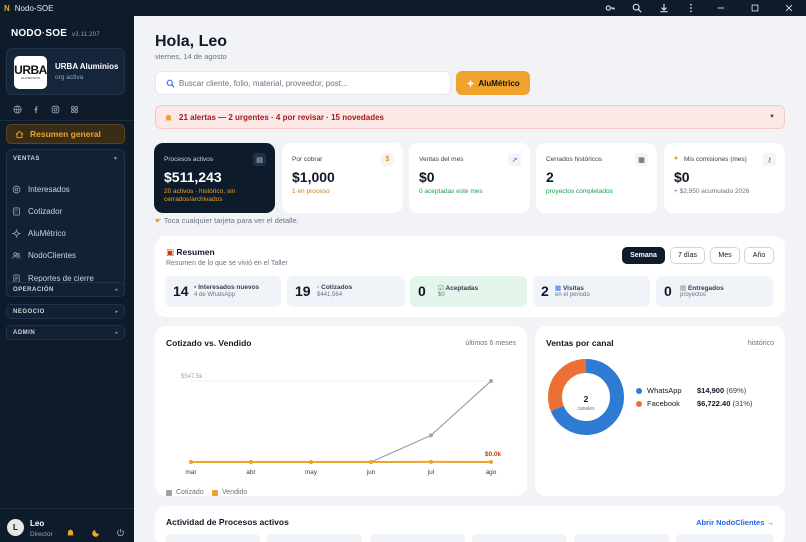 The height and width of the screenshot is (542, 806). Describe the element at coordinates (121, 530) in the screenshot. I see `power-icon` at that location.